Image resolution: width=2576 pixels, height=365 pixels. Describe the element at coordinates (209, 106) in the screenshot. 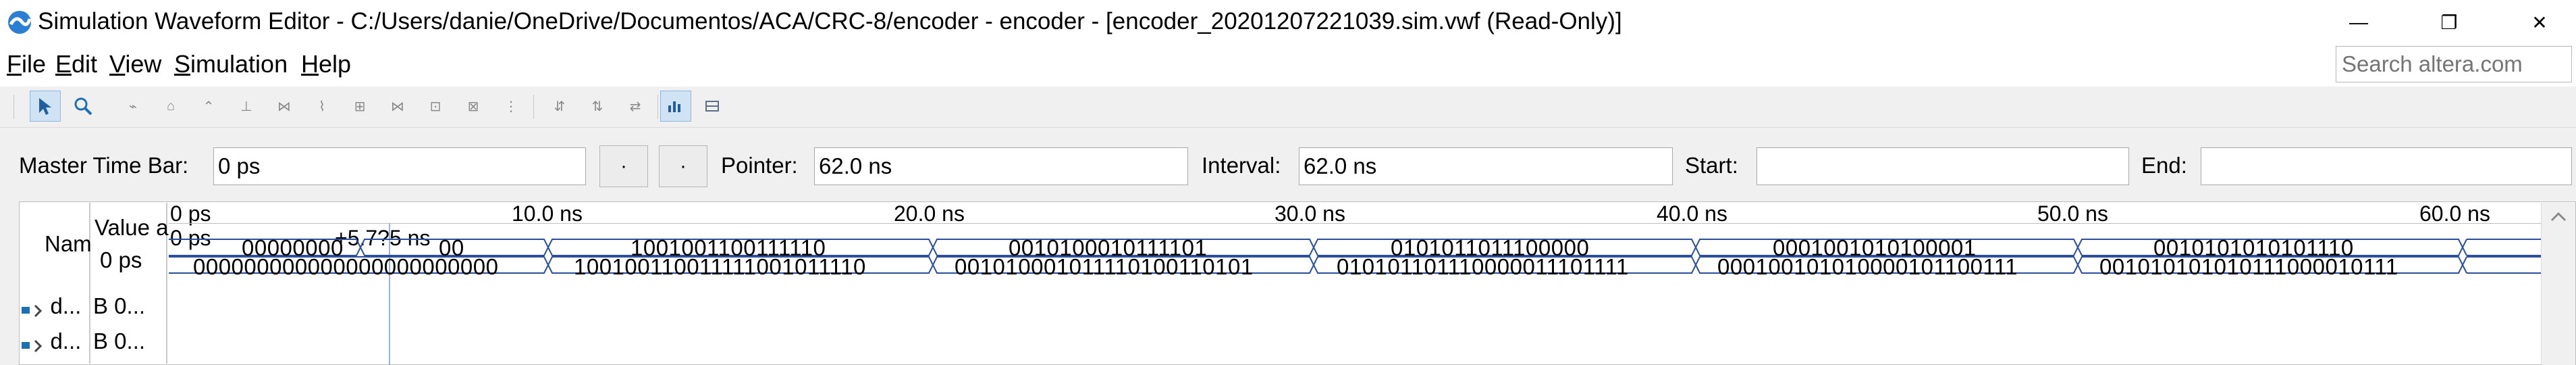

I see `forcing-unknown-icon: ⌃` at that location.